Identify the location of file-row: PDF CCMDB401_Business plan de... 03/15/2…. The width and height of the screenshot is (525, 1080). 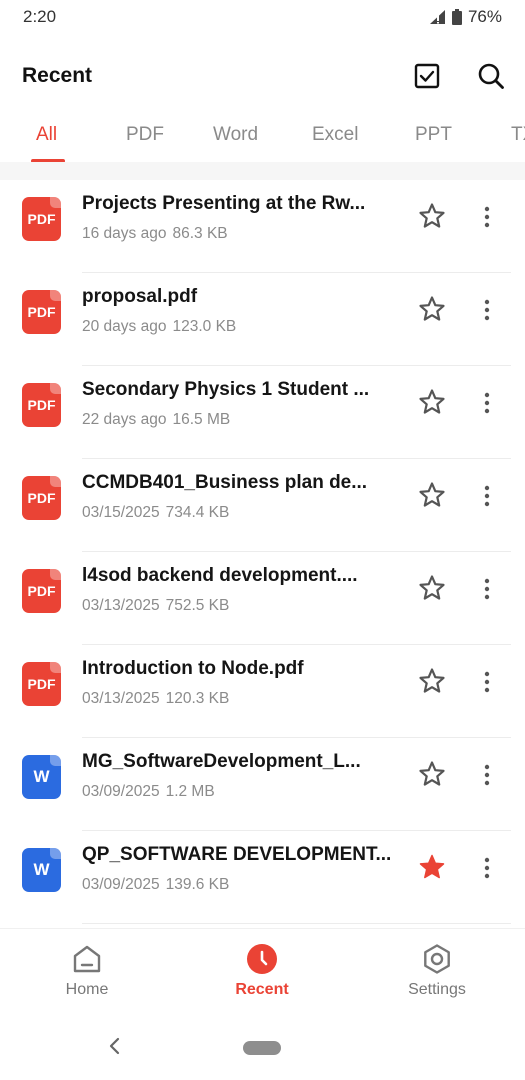
(262, 505).